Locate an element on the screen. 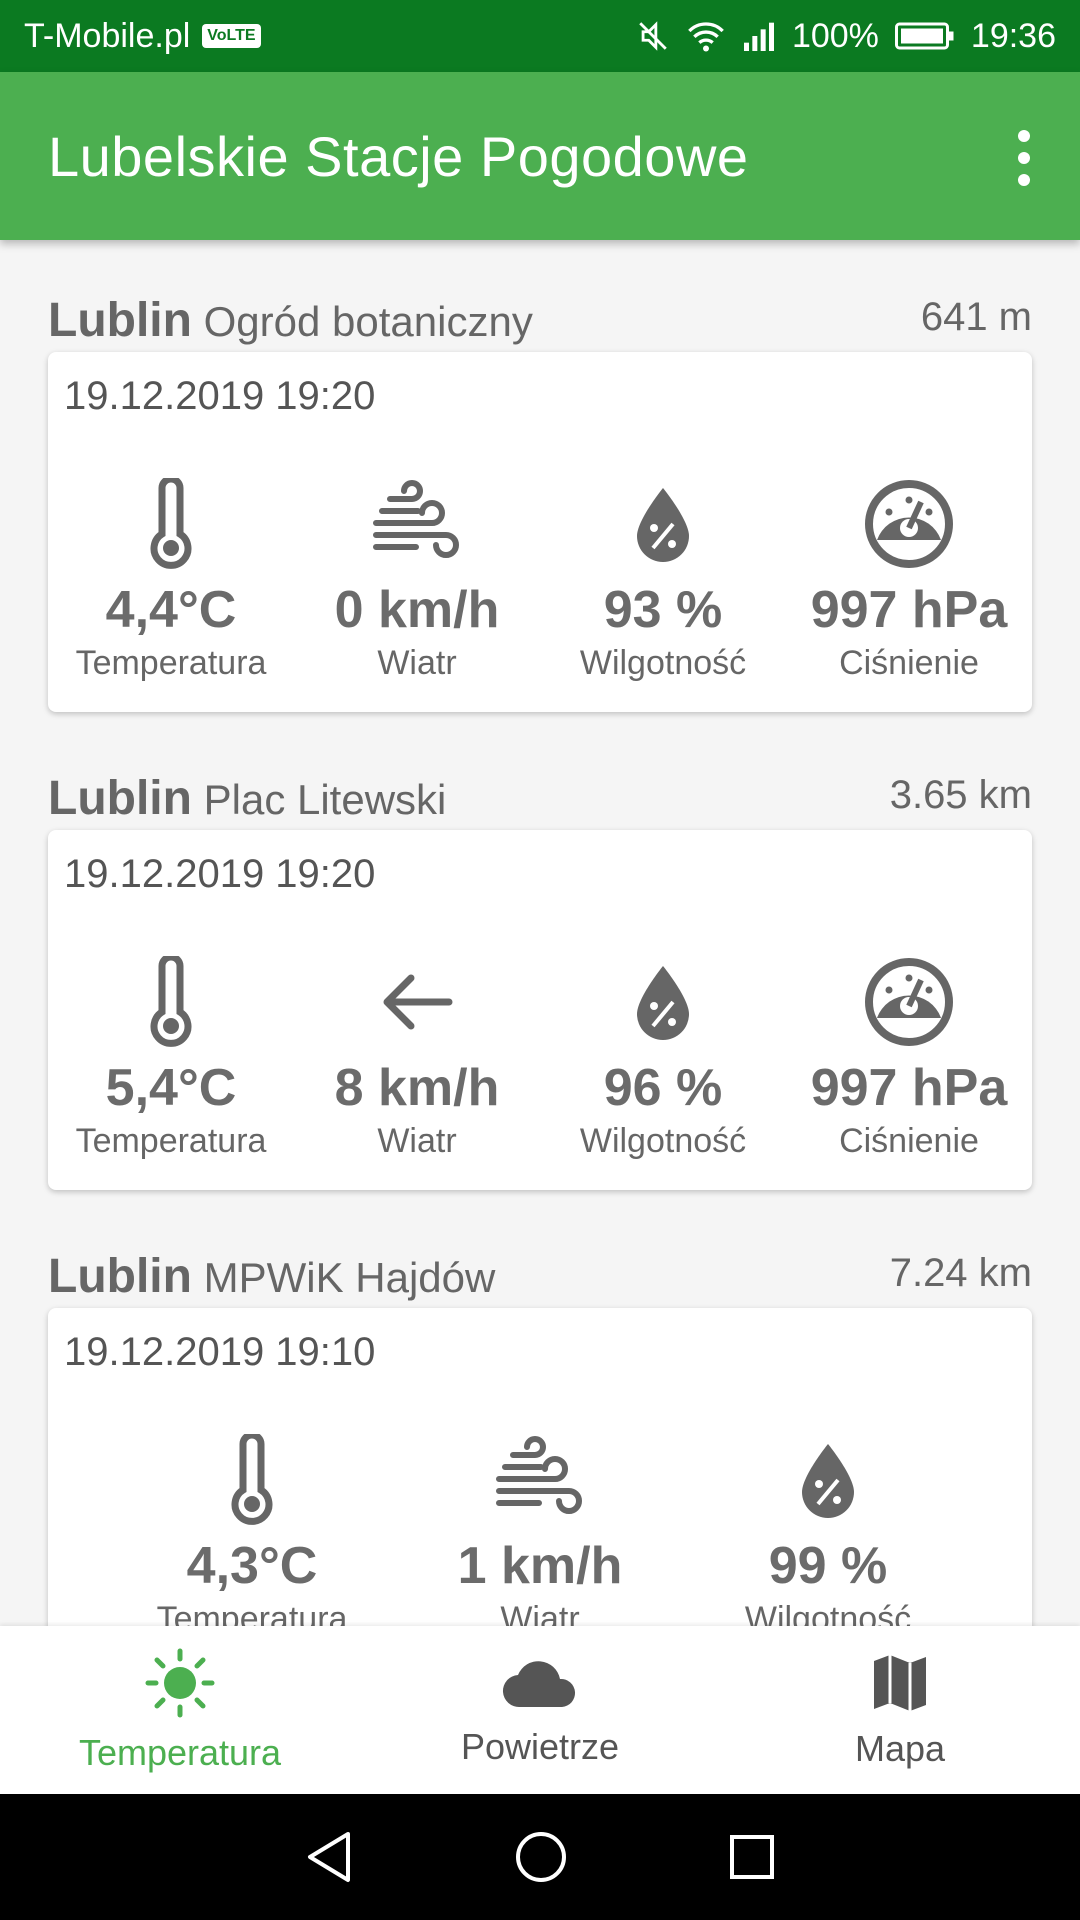  bottom-navigation: Temperatura Powietrze Mapa is located at coordinates (540, 1710).